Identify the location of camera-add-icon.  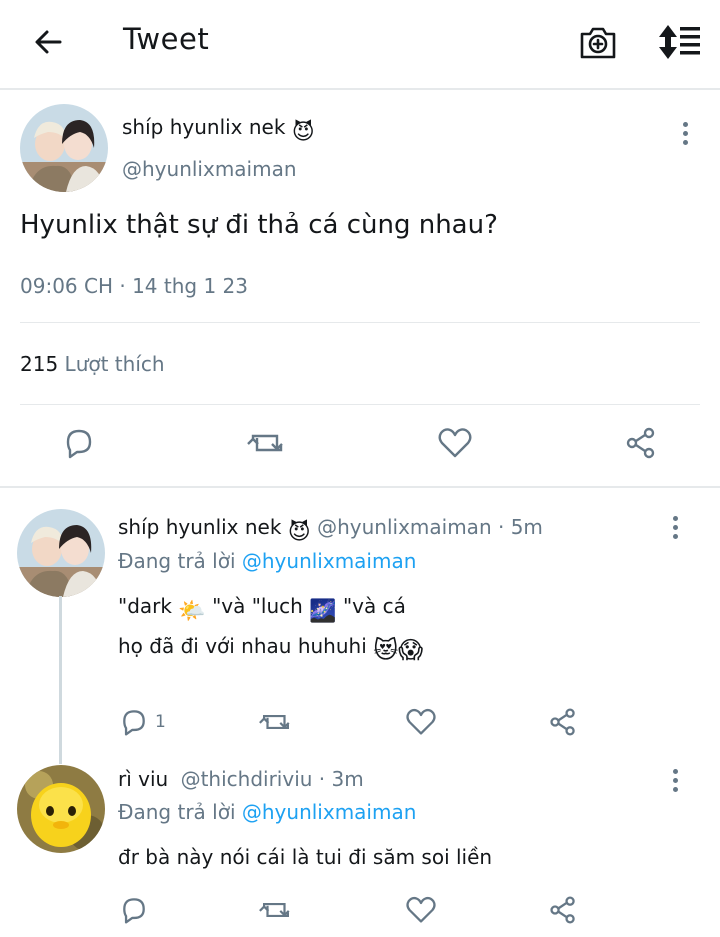
(598, 43).